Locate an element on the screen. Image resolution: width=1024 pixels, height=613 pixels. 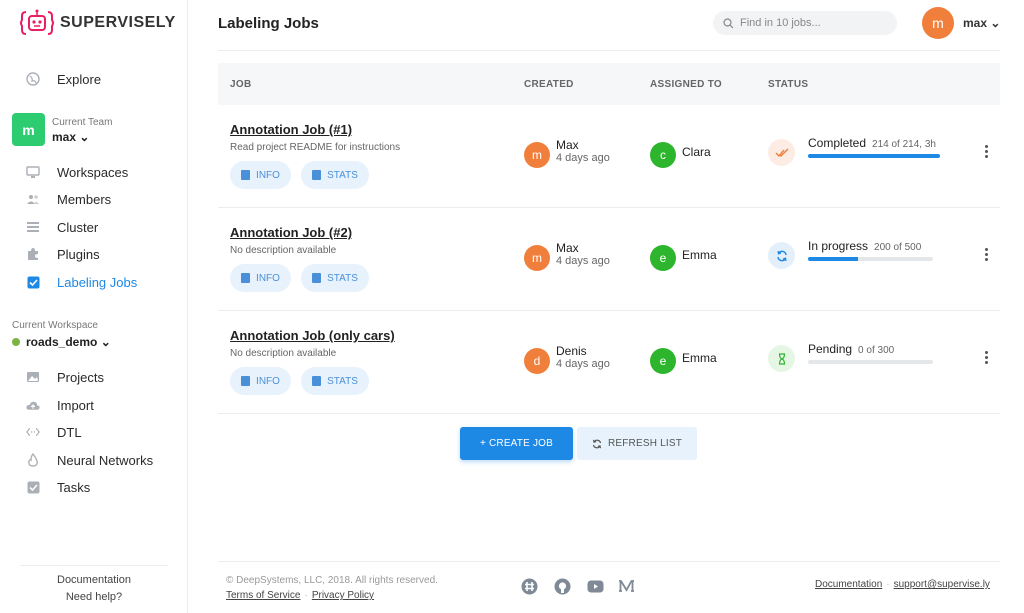
sidebar-item-plugins: Plugins is located at coordinates (94, 254).